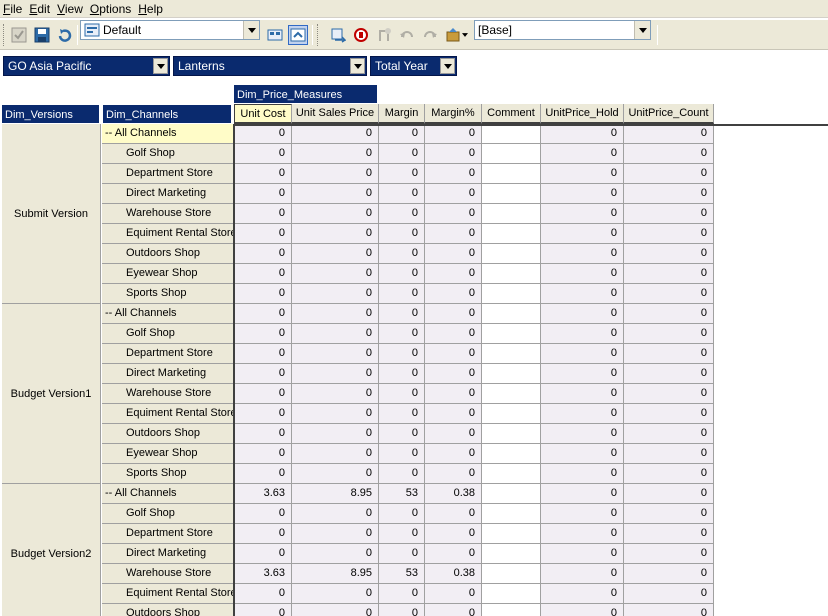 The width and height of the screenshot is (828, 616). I want to click on channel-row-header: Sports Shop, so click(167, 474).